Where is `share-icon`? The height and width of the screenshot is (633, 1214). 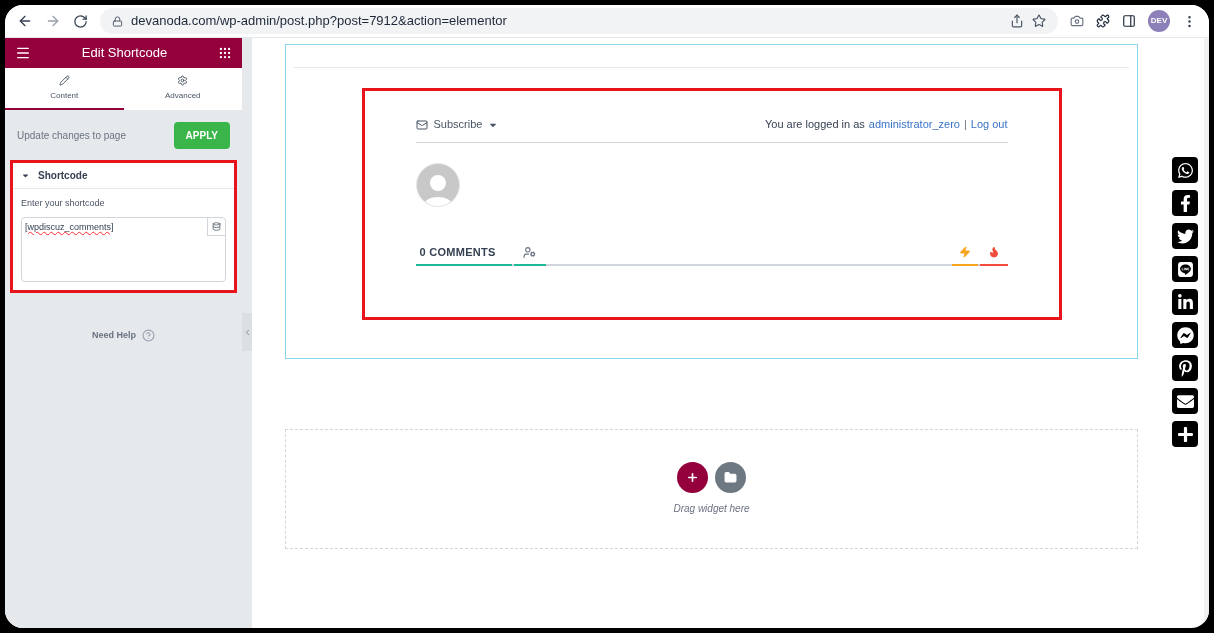
share-icon is located at coordinates (1017, 21).